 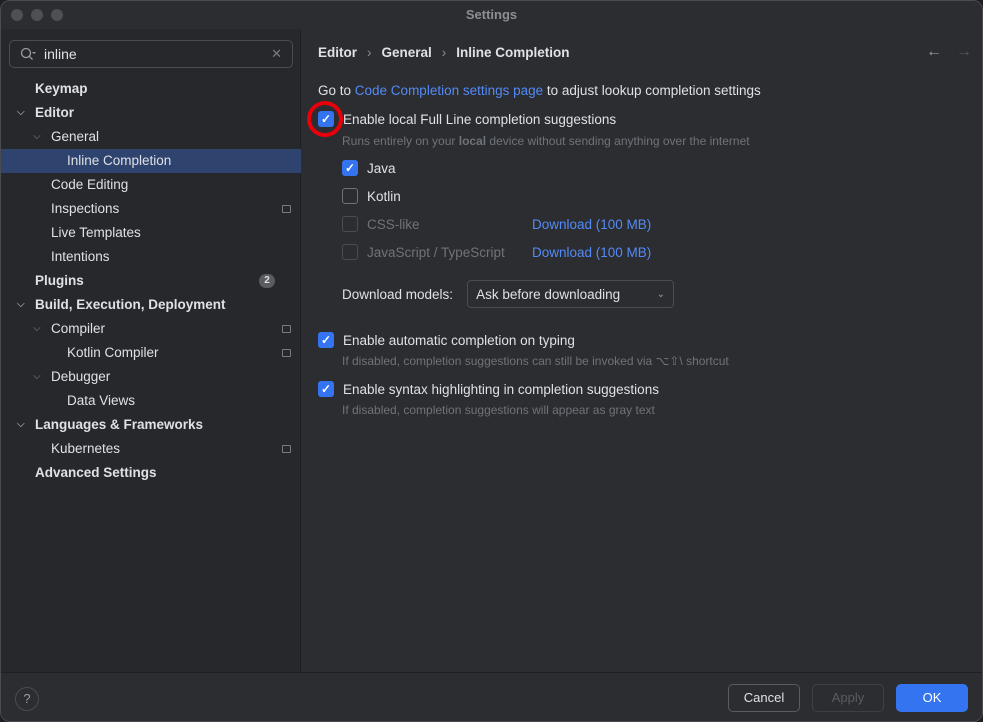 I want to click on goto-prefix: Go to, so click(x=336, y=90).